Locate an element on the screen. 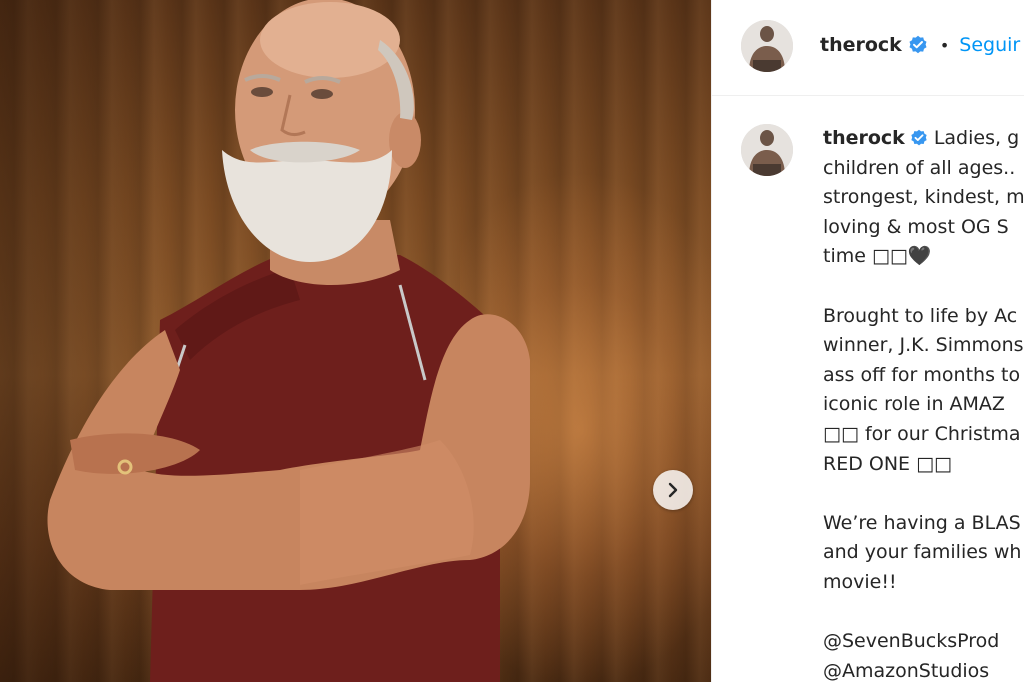 The width and height of the screenshot is (1024, 682). caption-text: strongest, kindest, m is located at coordinates (923, 197).